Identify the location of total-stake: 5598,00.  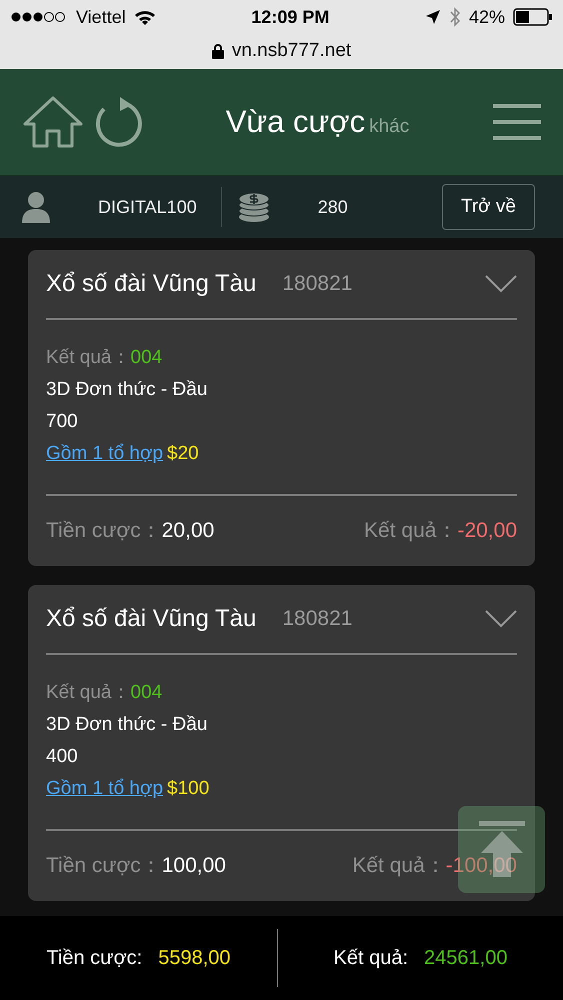
(194, 958).